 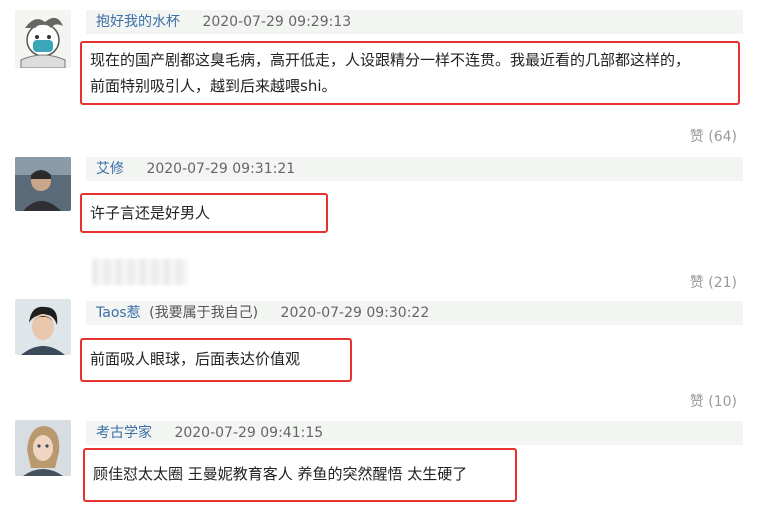 I want to click on comment-header: 抱好我的水杯 2020-07-29 09:29:13, so click(x=414, y=22).